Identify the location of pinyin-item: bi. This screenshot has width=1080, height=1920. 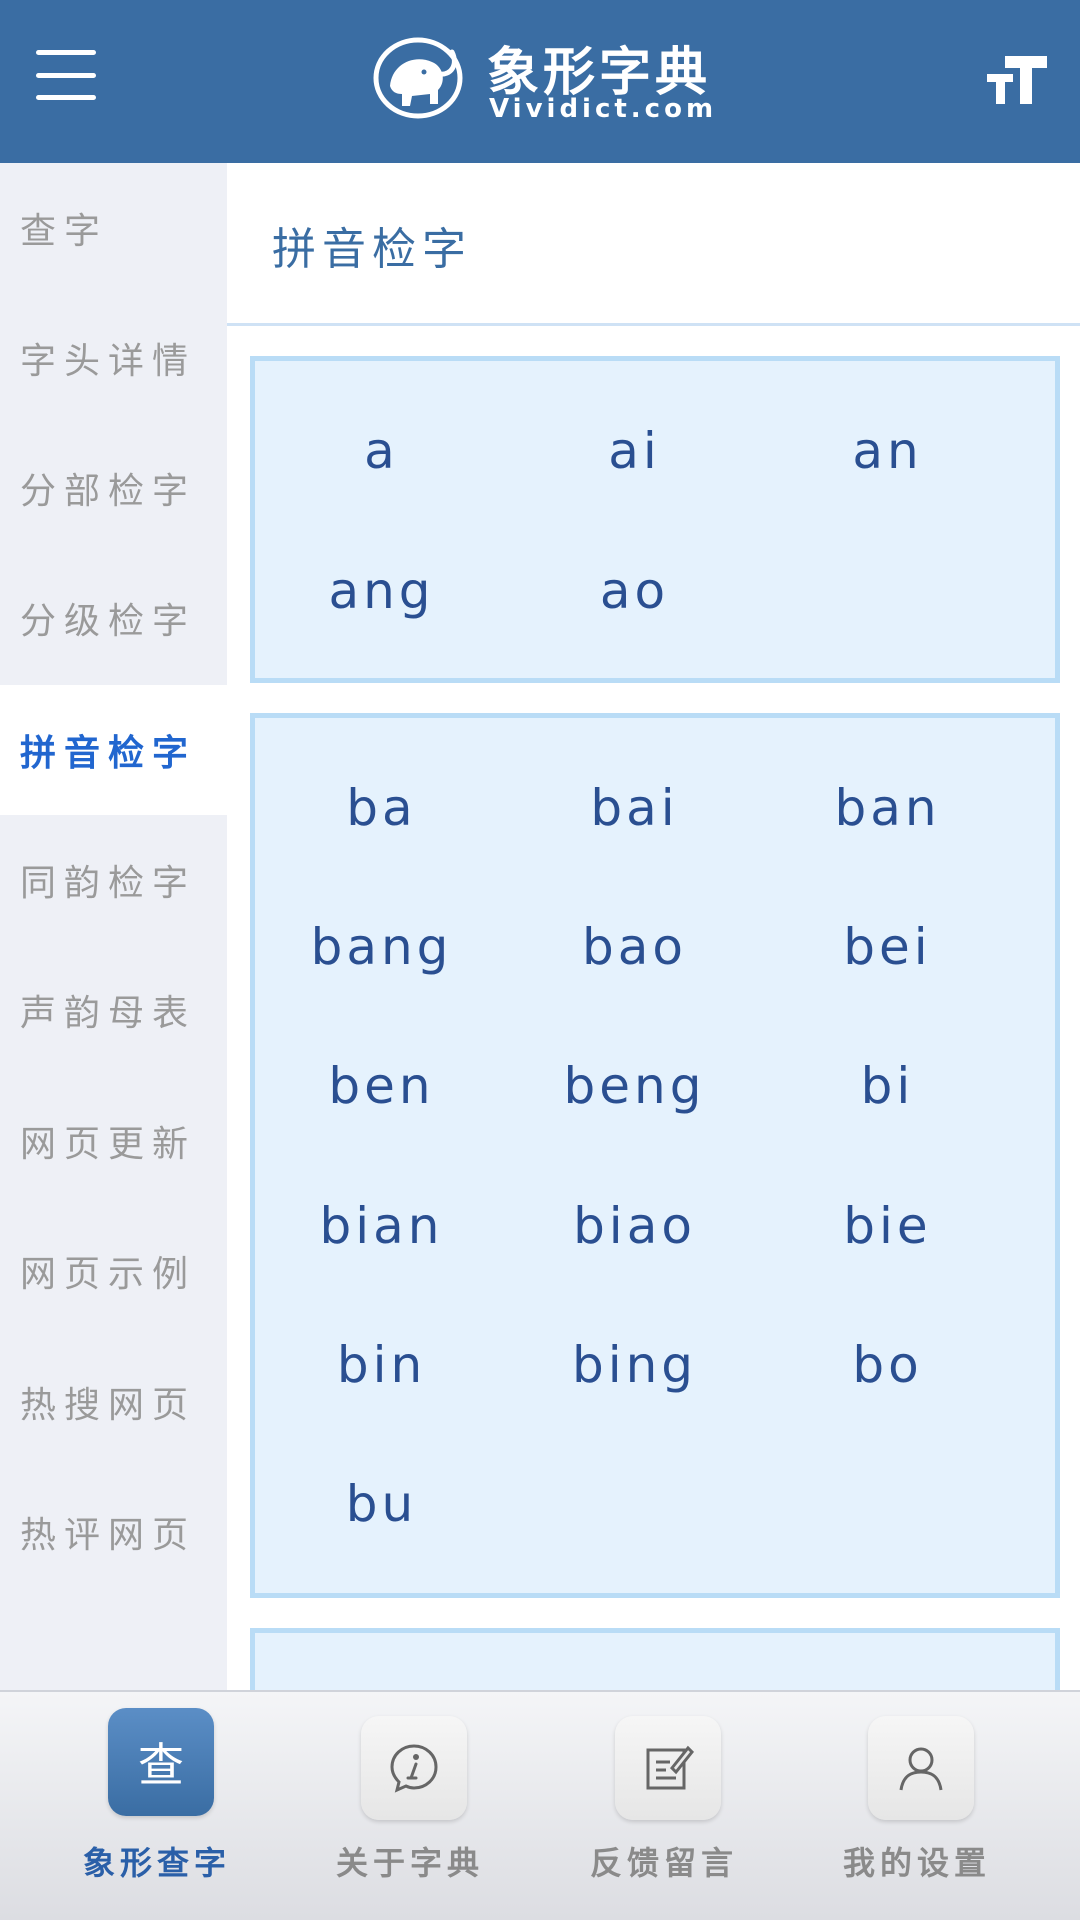
(887, 1086).